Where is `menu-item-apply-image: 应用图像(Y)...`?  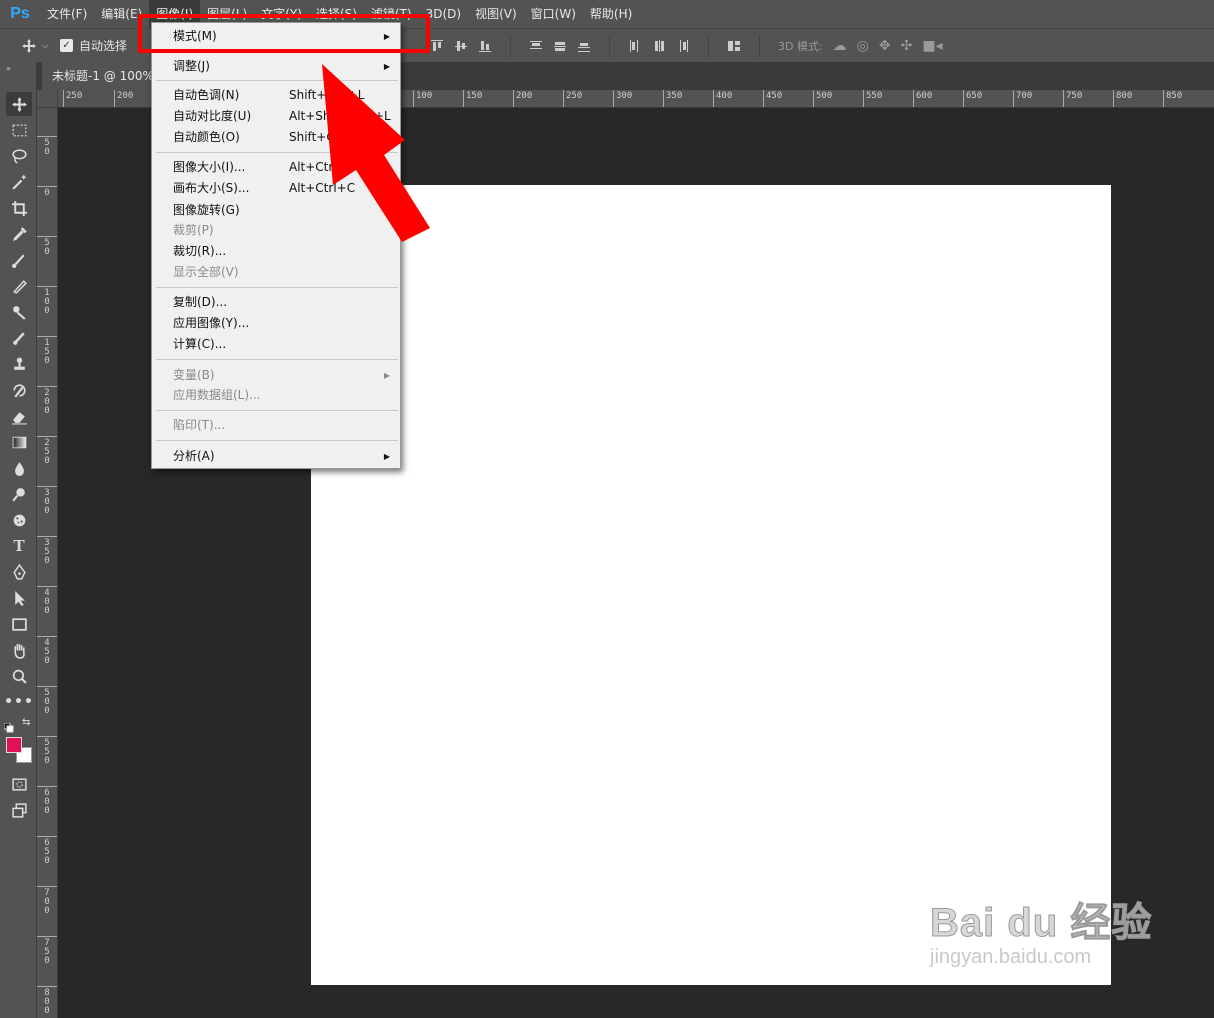 menu-item-apply-image: 应用图像(Y)... is located at coordinates (276, 323).